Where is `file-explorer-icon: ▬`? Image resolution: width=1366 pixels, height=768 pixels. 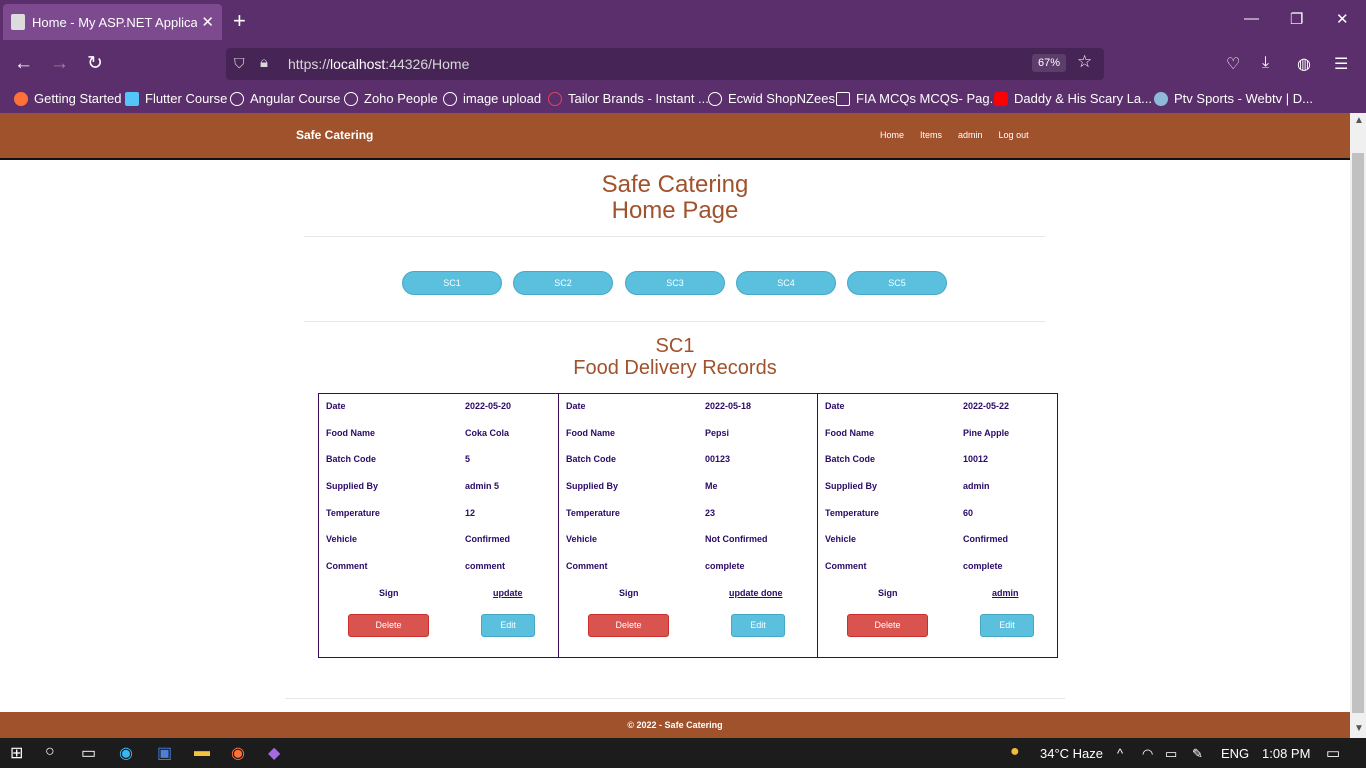 file-explorer-icon: ▬ is located at coordinates (202, 752).